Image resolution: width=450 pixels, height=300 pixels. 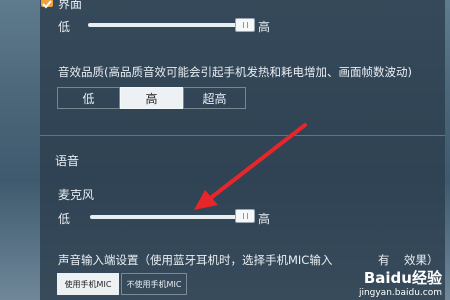 What do you see at coordinates (170, 25) in the screenshot?
I see `display-slider-track` at bounding box center [170, 25].